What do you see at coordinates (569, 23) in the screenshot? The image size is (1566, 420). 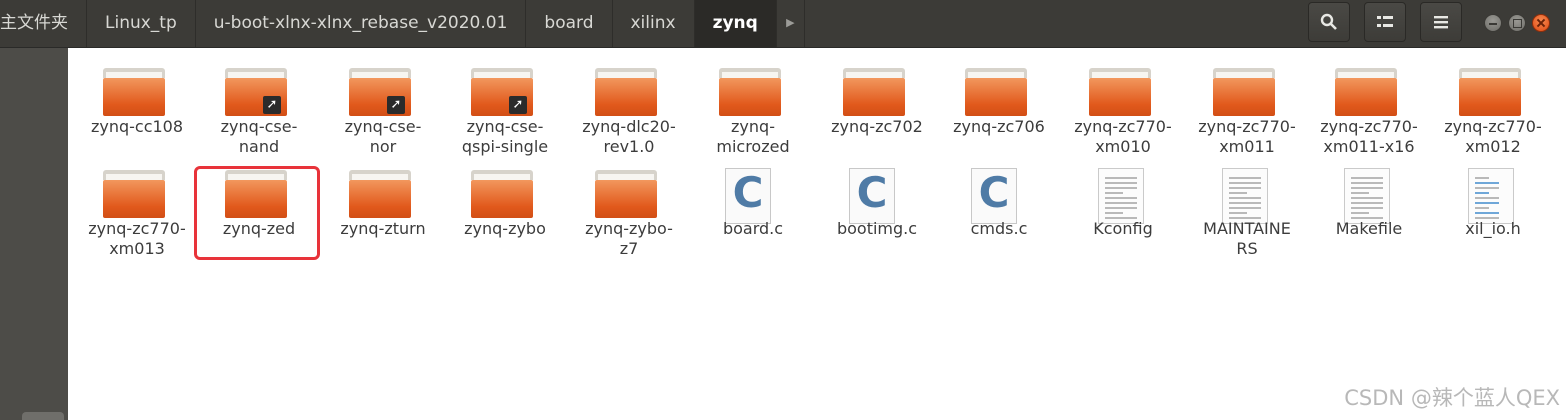 I see `breadcrumb-board: board` at bounding box center [569, 23].